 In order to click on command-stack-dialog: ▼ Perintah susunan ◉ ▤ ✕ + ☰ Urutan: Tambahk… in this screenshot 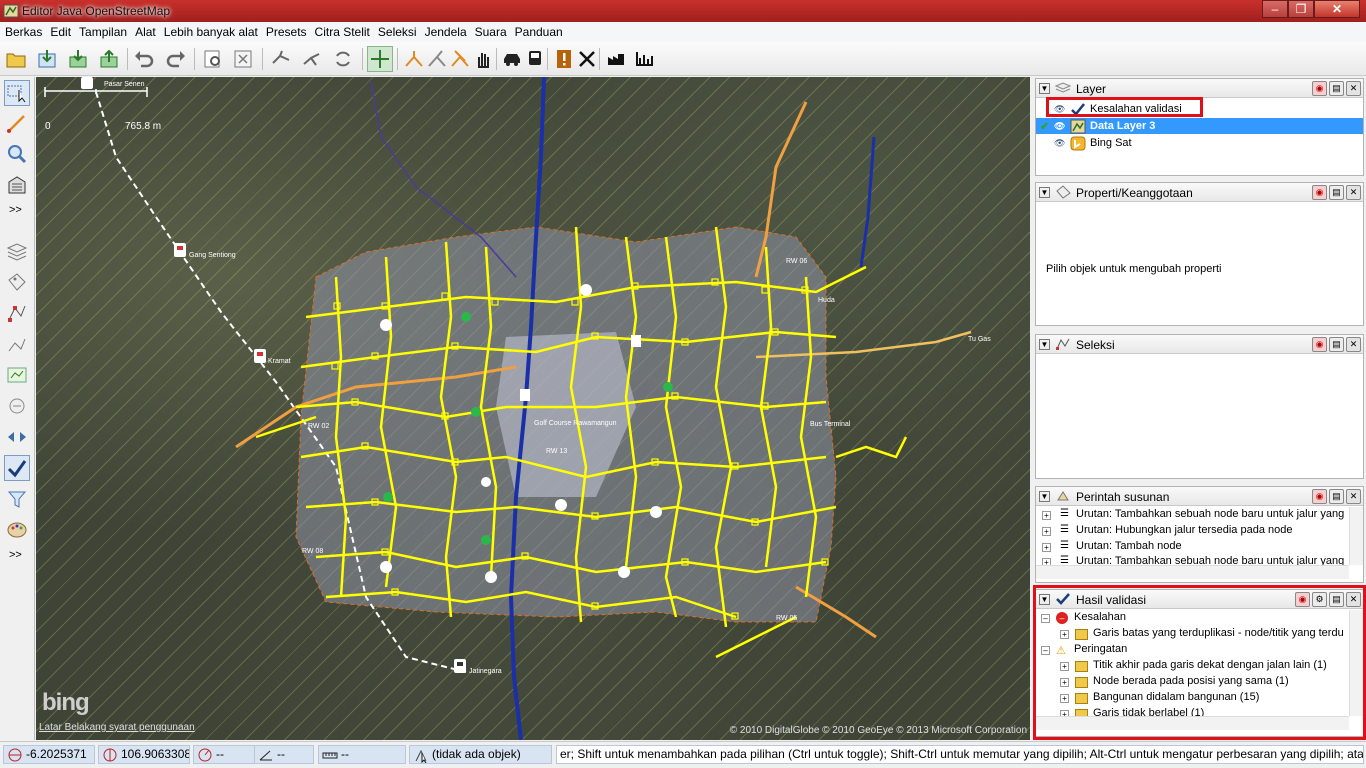, I will do `click(1199, 534)`.